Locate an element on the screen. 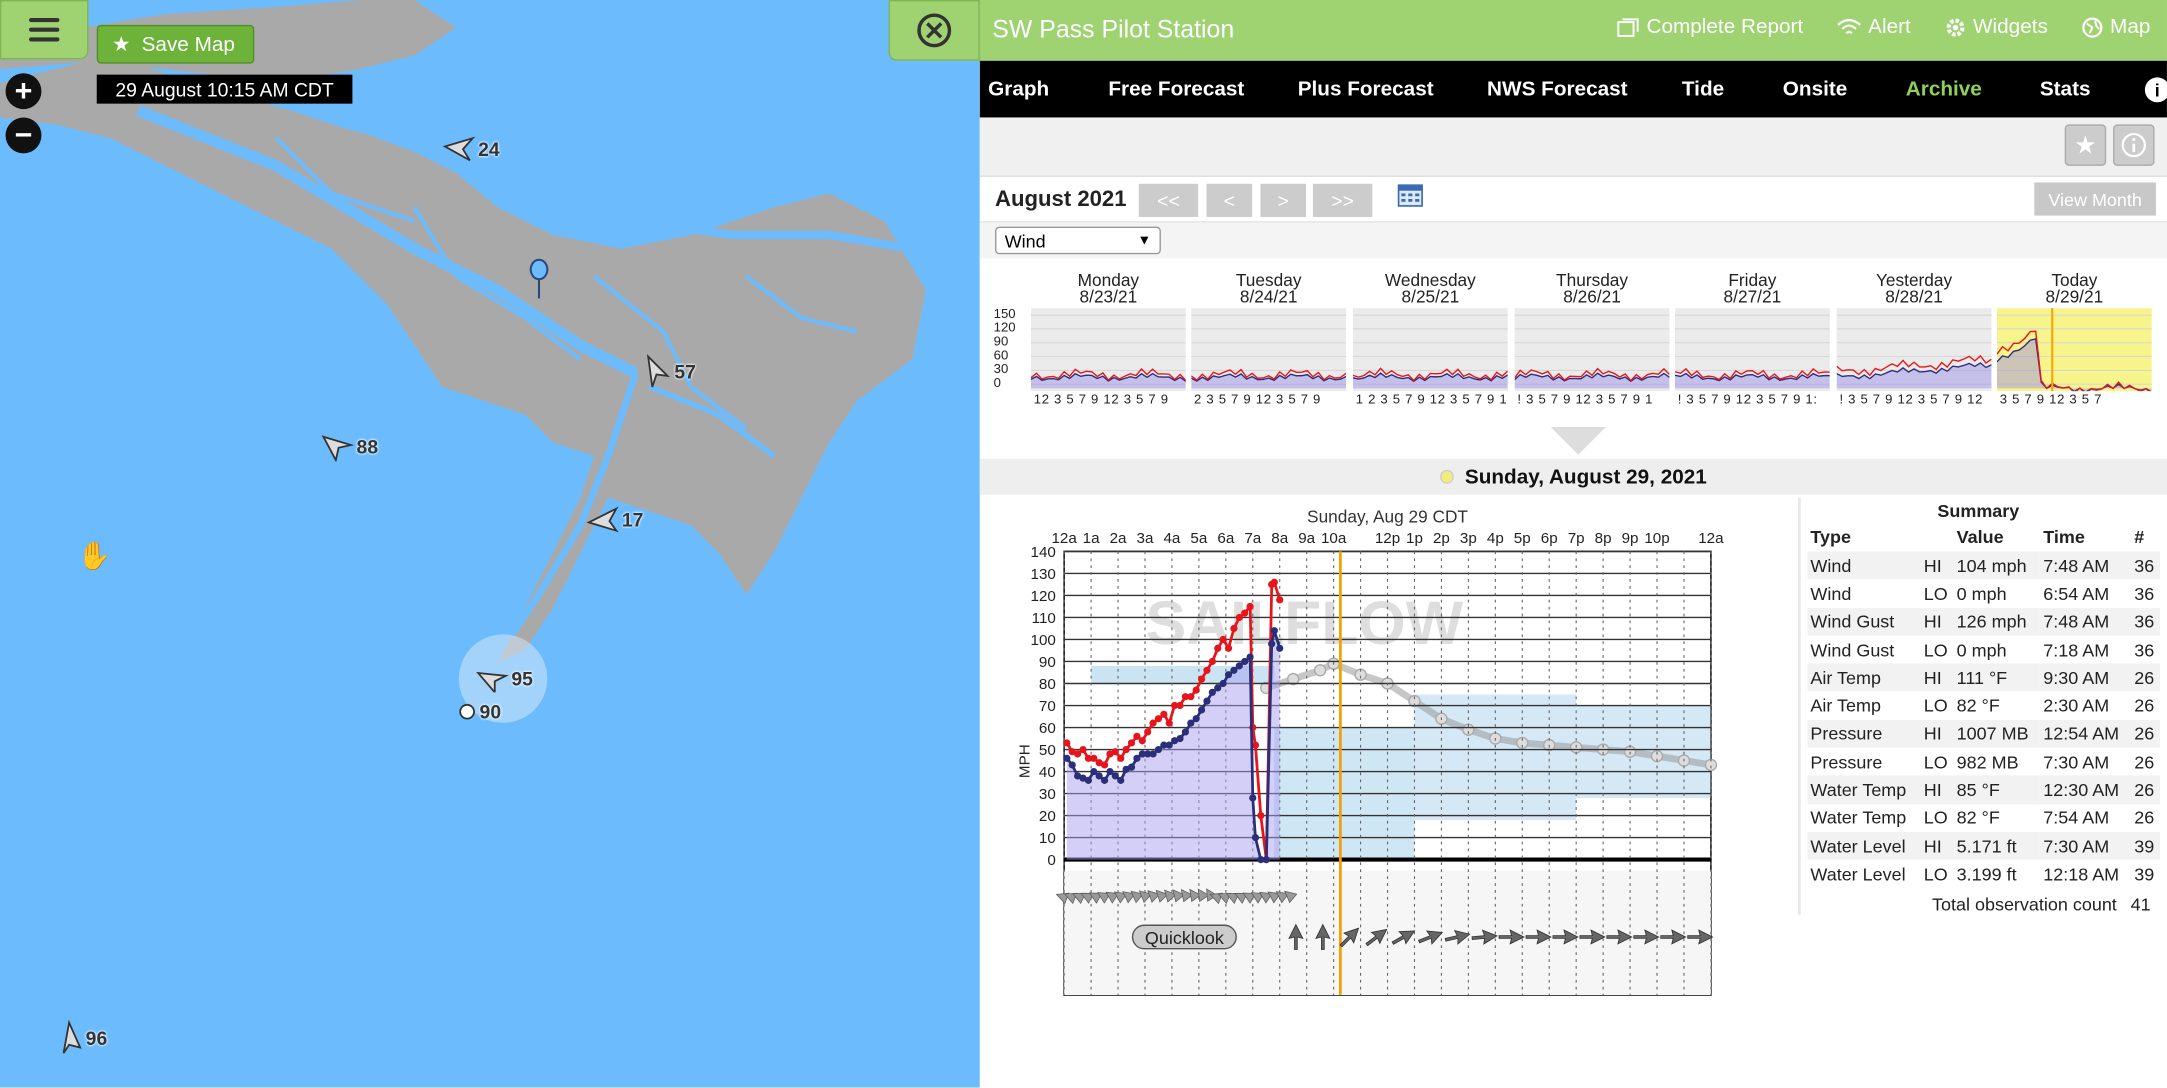  zoom-in-button: + is located at coordinates (23, 91).